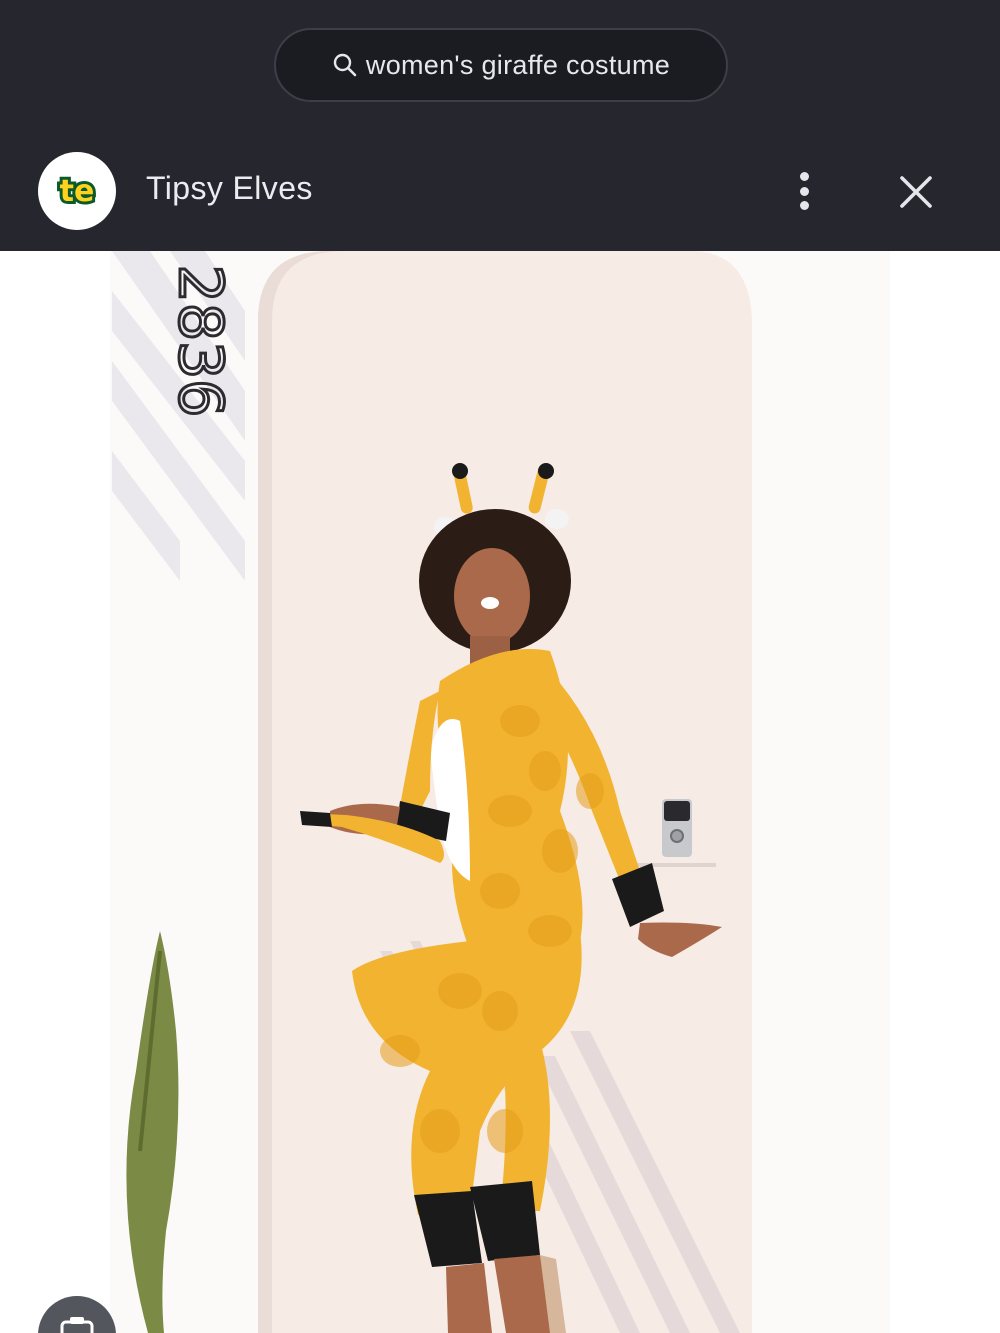  What do you see at coordinates (500, 191) in the screenshot?
I see `source-row: te Tipsy Elves` at bounding box center [500, 191].